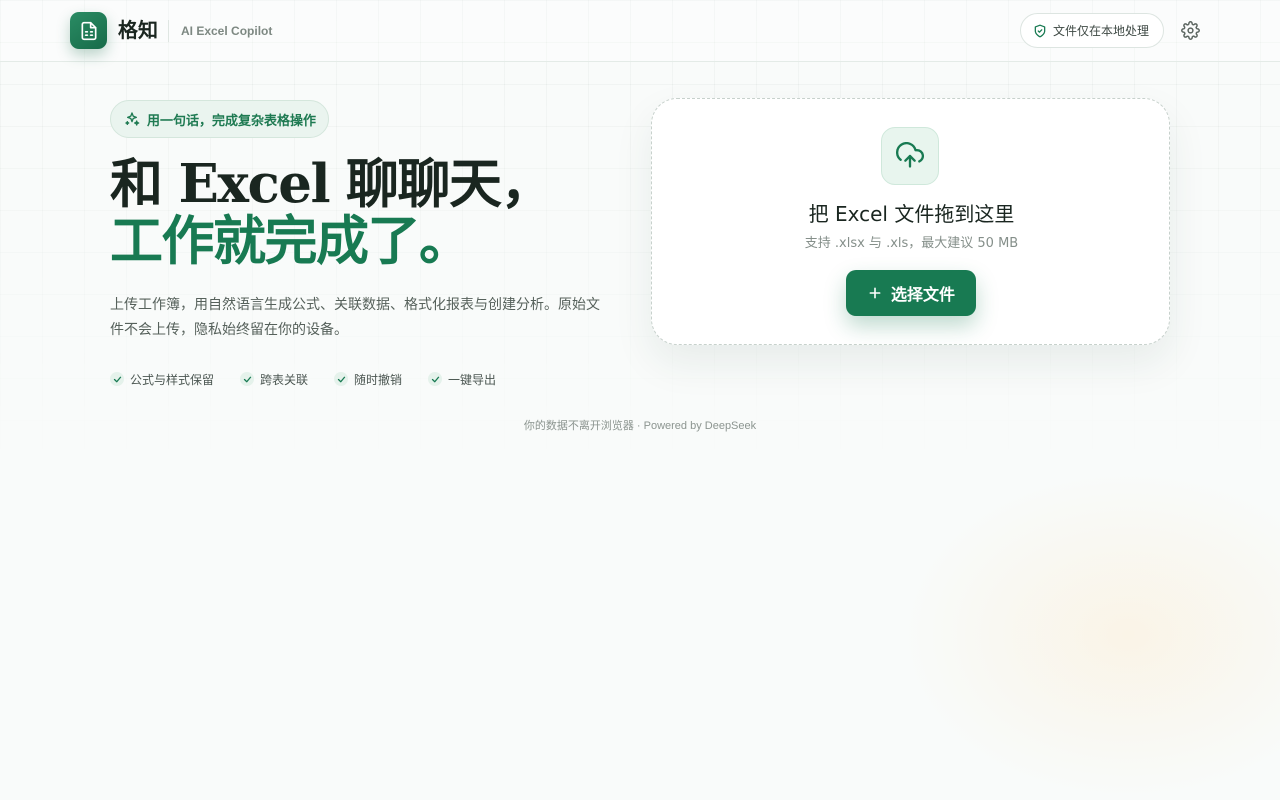  I want to click on feature-label: 公式与样式保留, so click(172, 379).